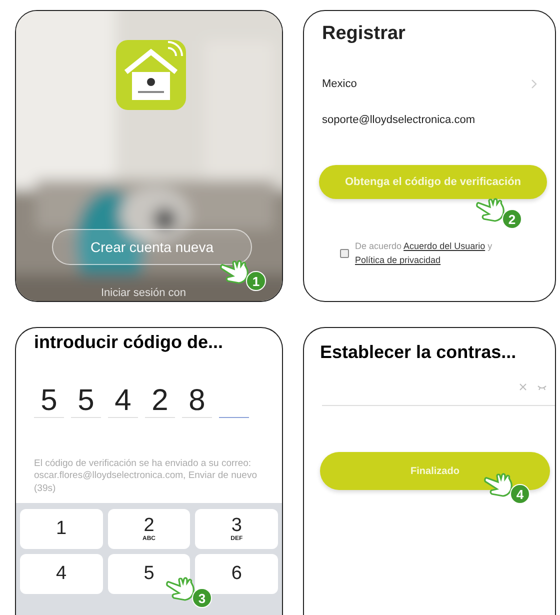 Image resolution: width=560 pixels, height=615 pixels. I want to click on login-with-text: Iniciar sesión con, so click(143, 293).